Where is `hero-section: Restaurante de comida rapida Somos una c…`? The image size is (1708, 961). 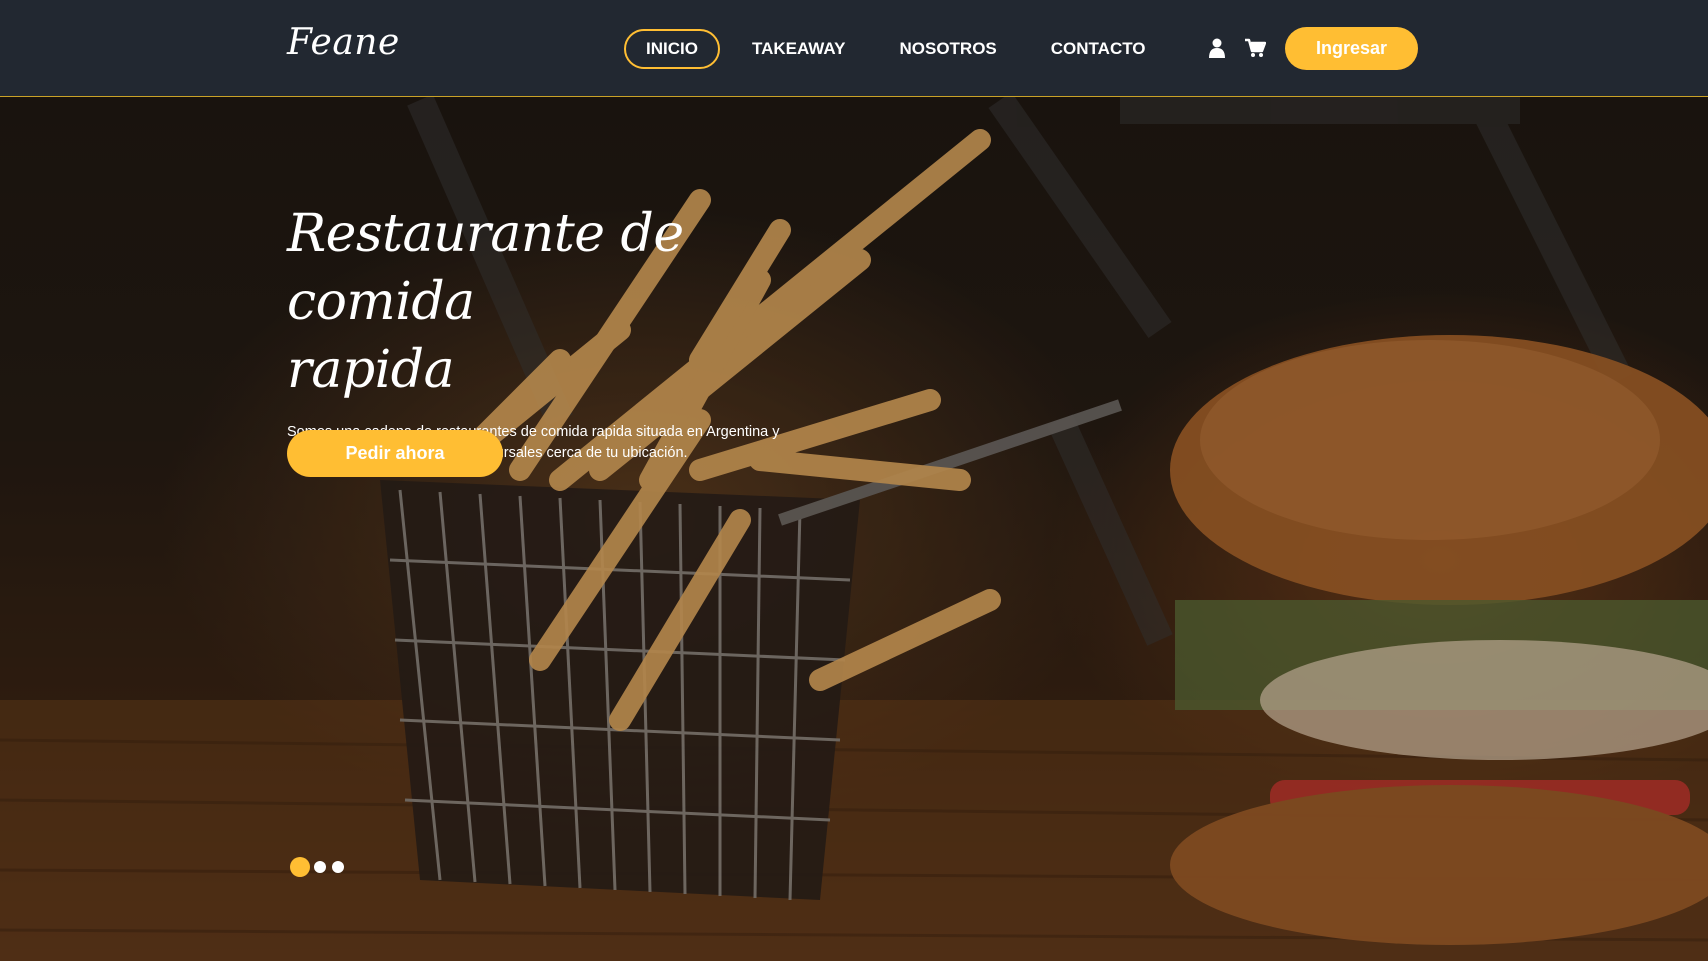 hero-section: Restaurante de comida rapida Somos una c… is located at coordinates (557, 338).